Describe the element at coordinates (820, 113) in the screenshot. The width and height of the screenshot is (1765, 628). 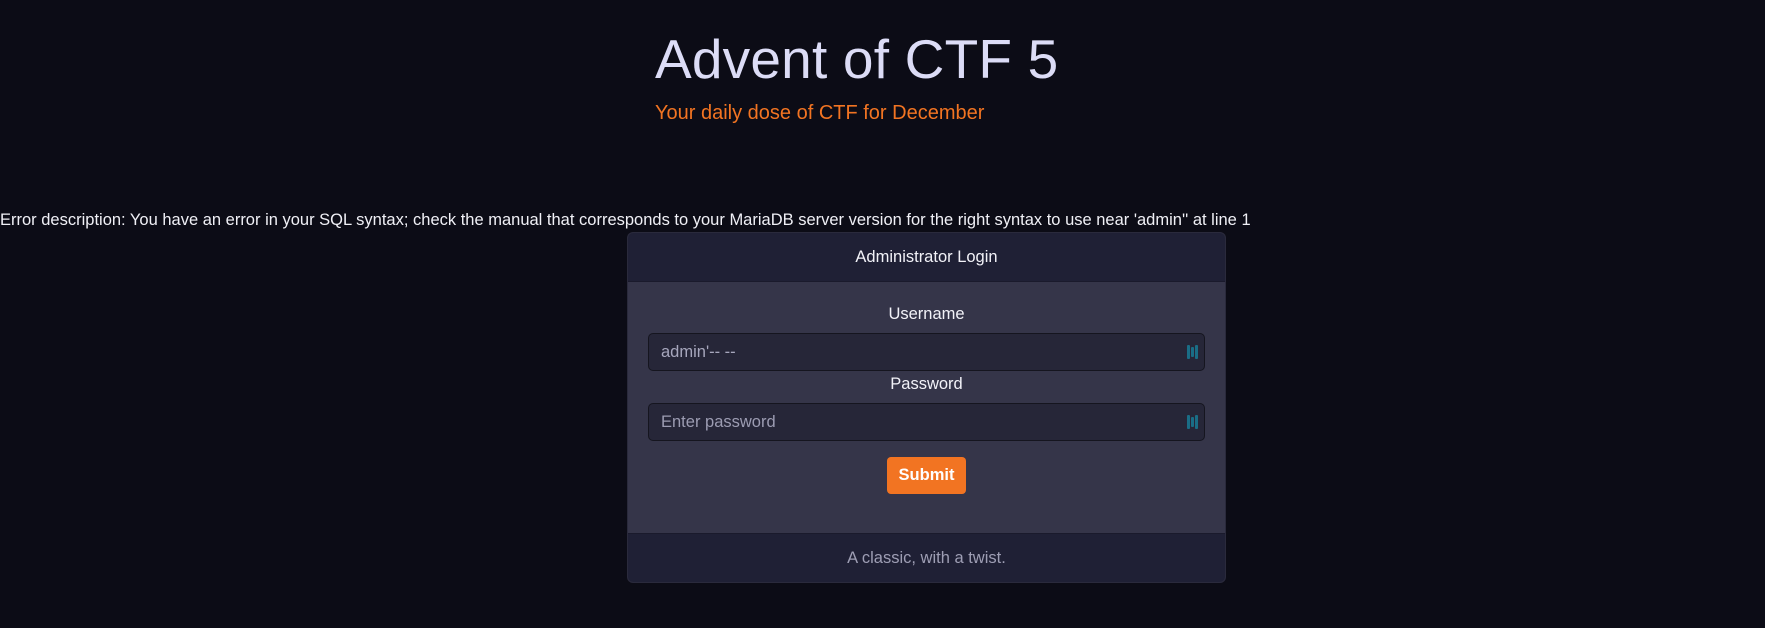
I see `site-subtitle: Your daily dose of CTF for December` at that location.